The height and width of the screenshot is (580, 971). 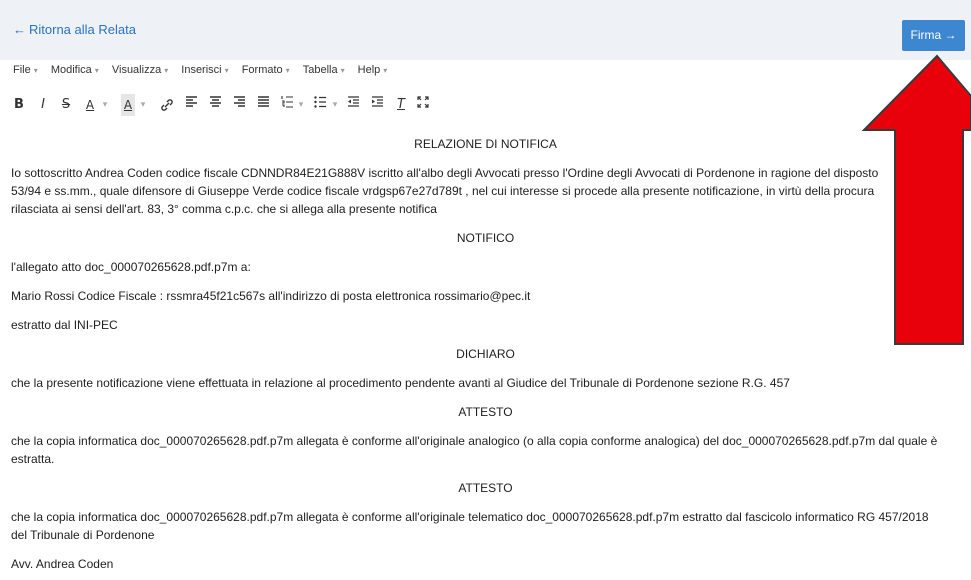 I want to click on red-arrow-annotation, so click(x=916, y=199).